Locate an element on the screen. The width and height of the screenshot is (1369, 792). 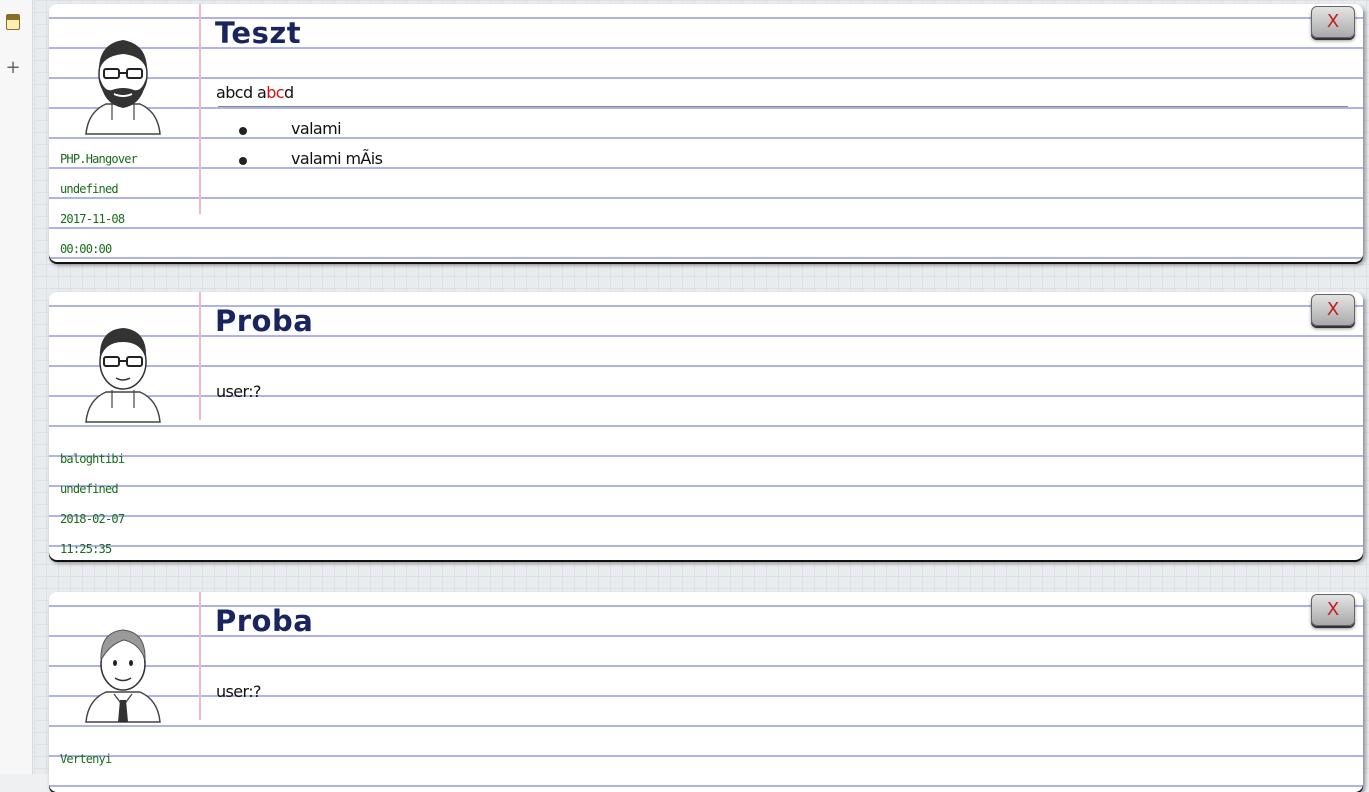
author-name: baloghtibi is located at coordinates (92, 459).